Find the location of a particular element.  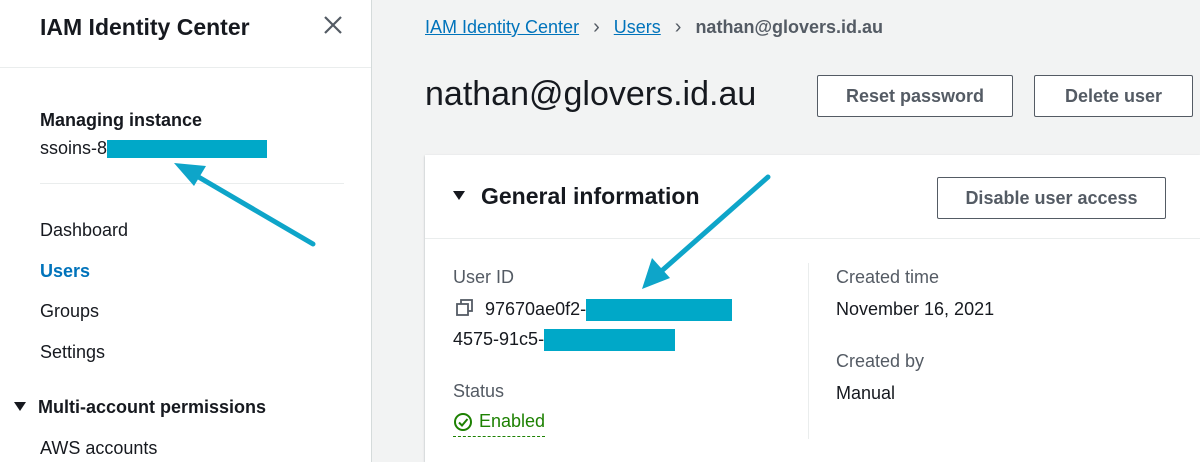

column-divider is located at coordinates (808, 351).